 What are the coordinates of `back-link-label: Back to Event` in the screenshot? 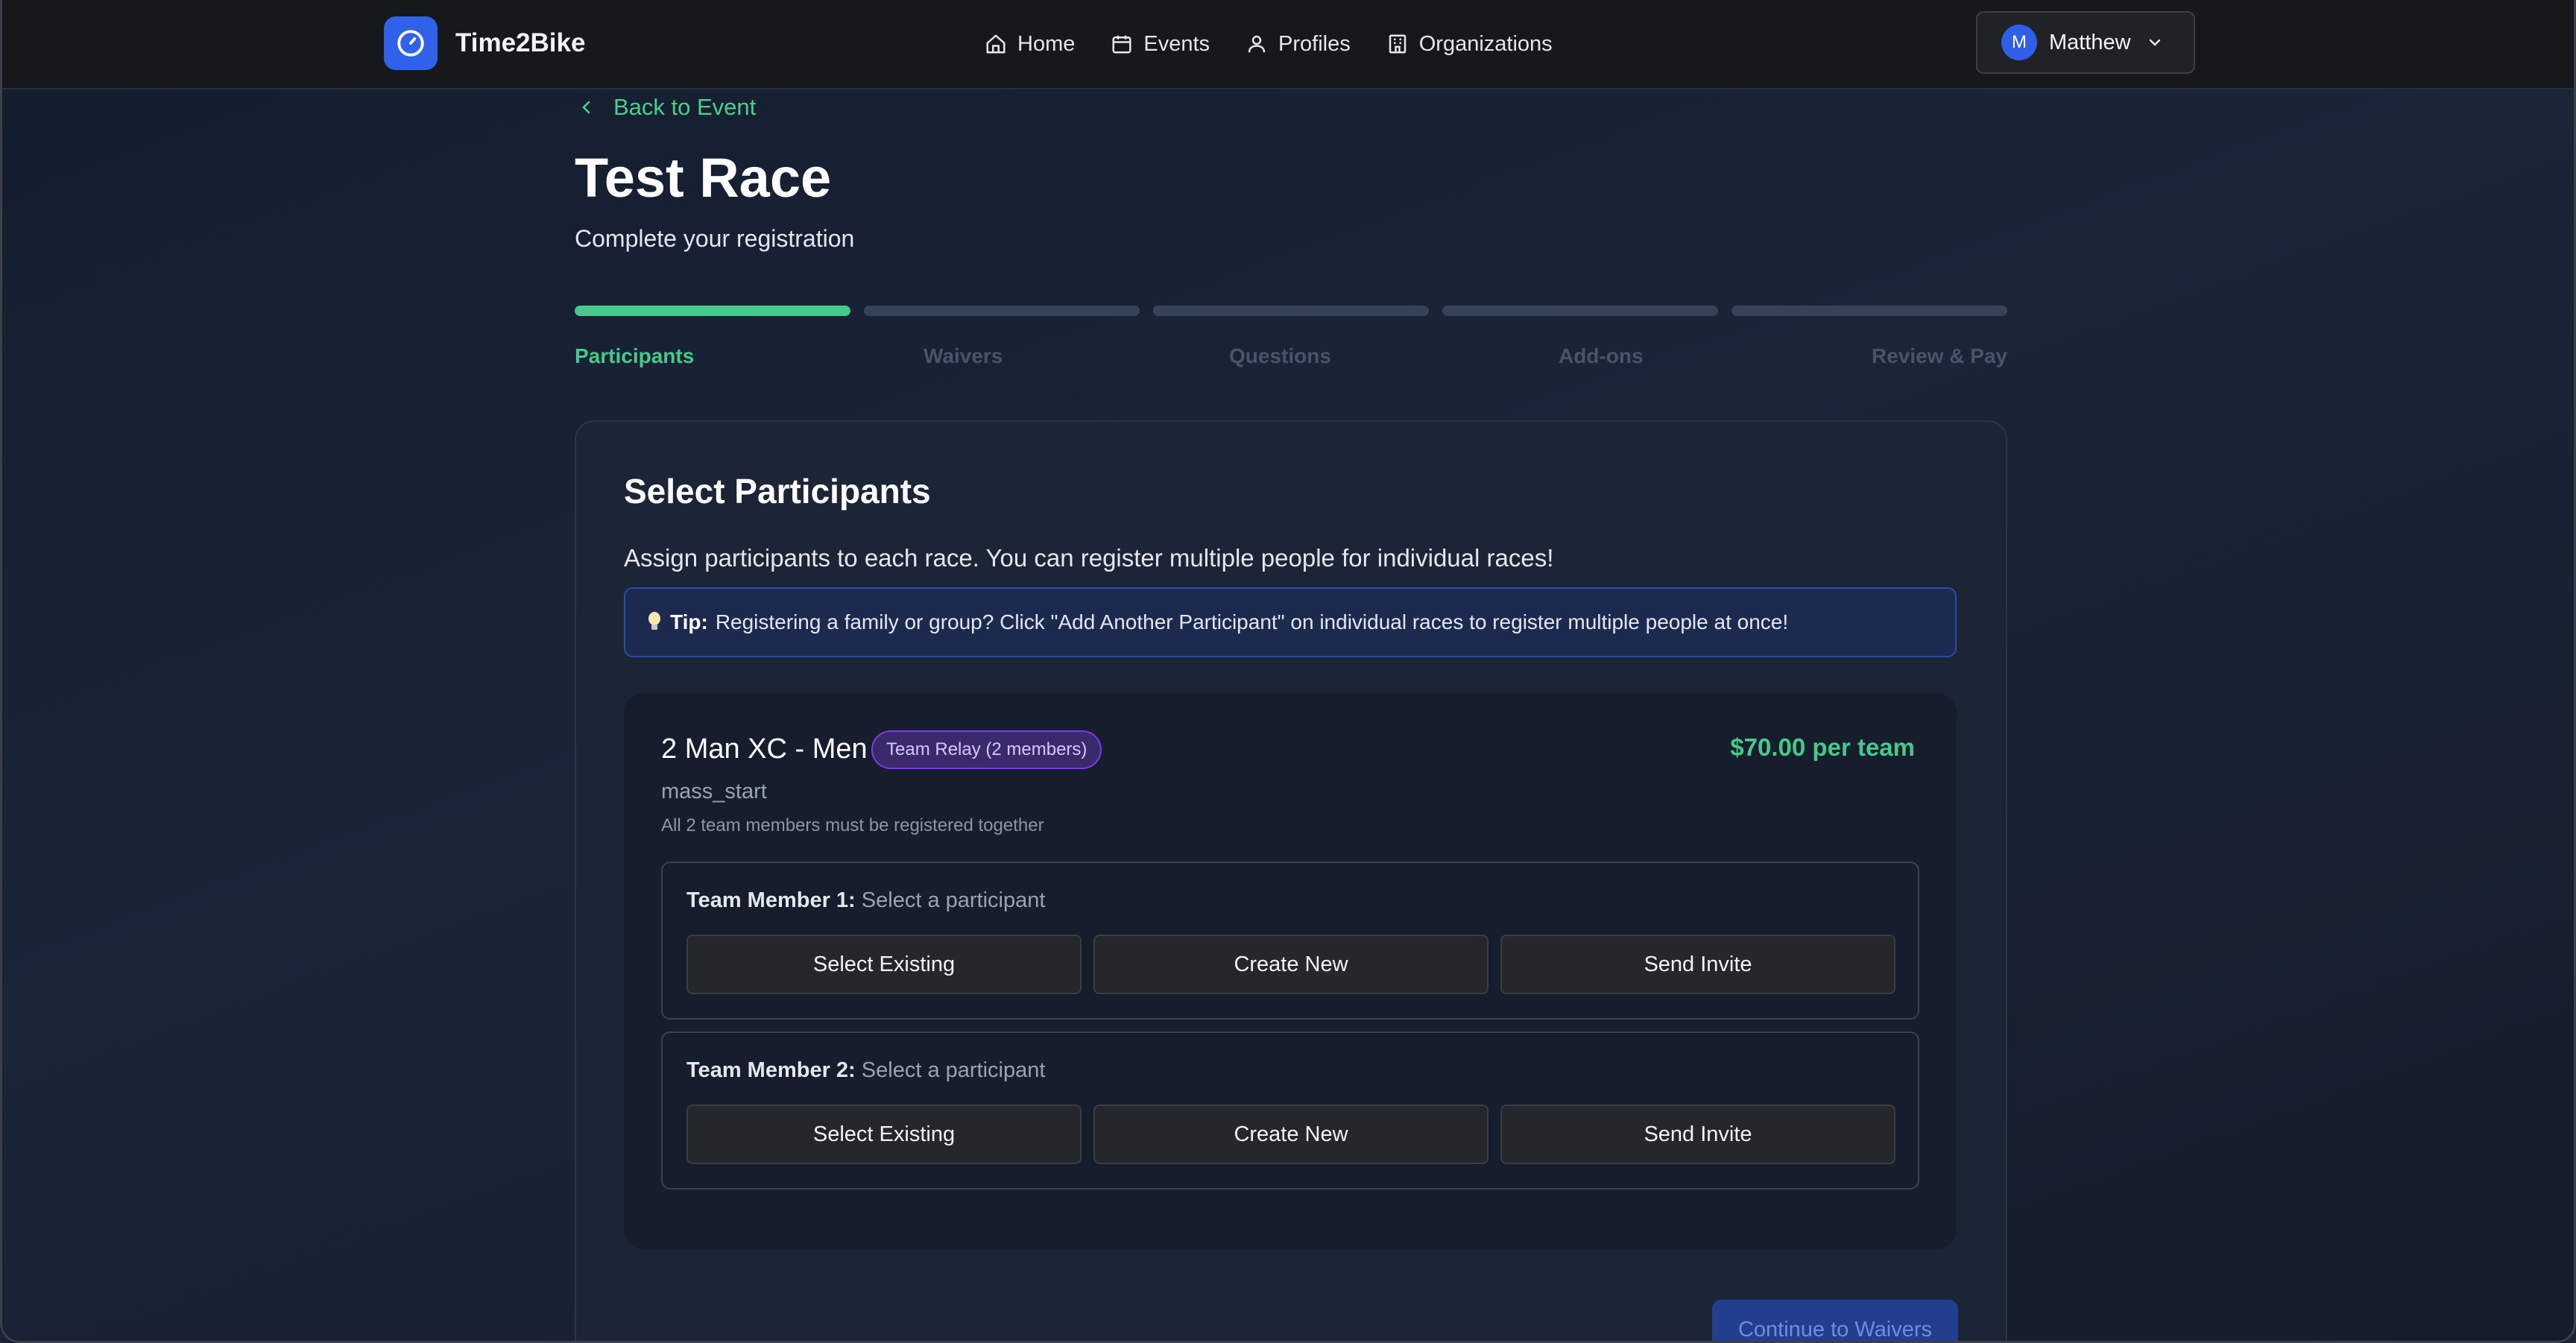 It's located at (685, 107).